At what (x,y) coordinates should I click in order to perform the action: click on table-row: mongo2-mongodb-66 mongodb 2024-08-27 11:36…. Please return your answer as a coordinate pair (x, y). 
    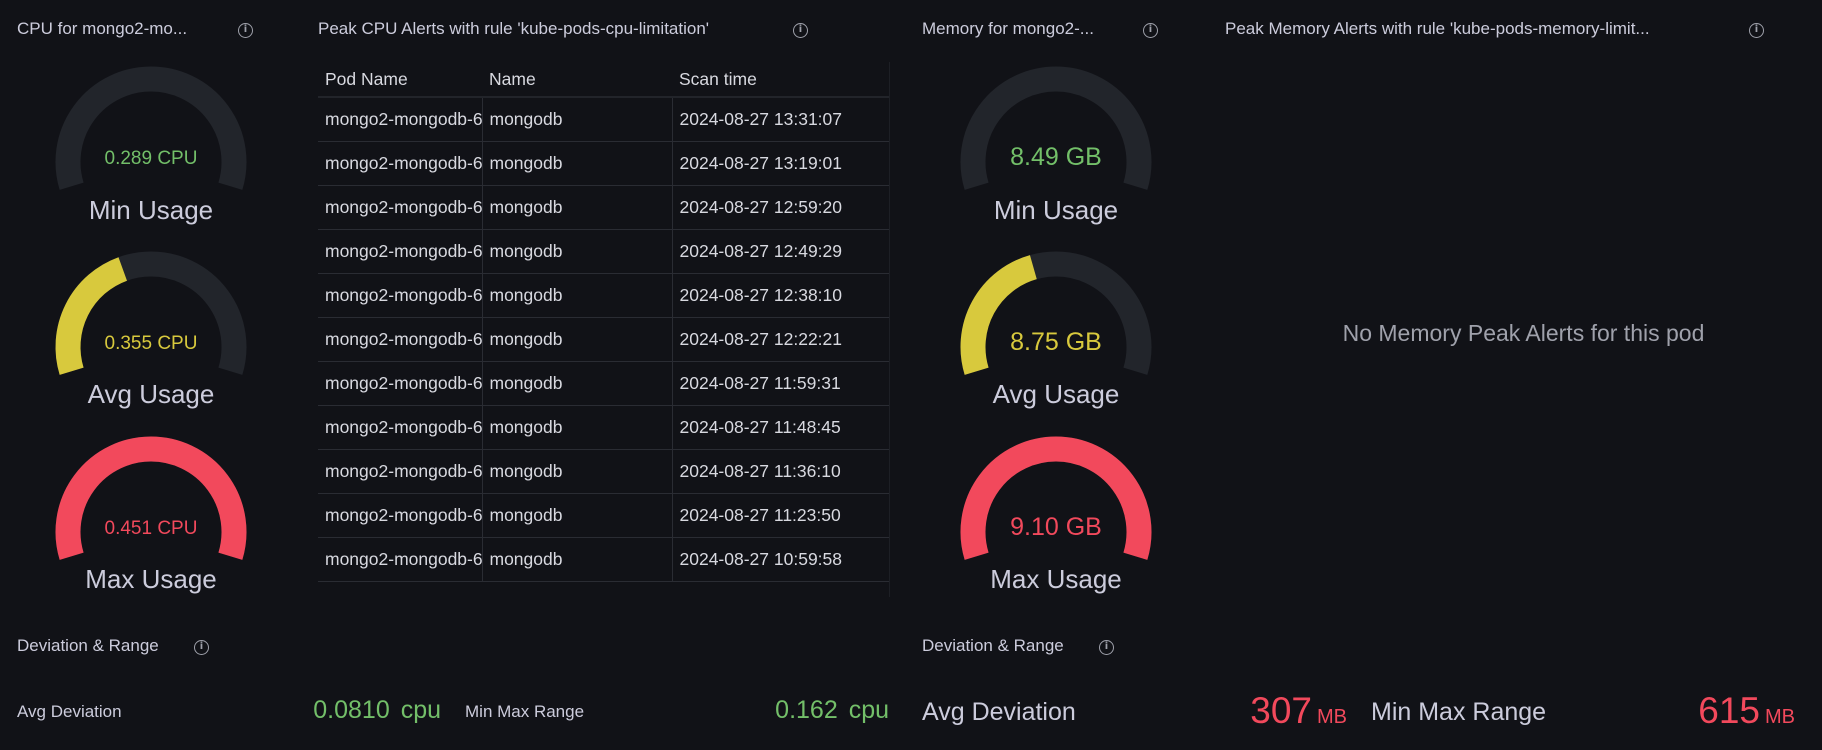
    Looking at the image, I should click on (603, 471).